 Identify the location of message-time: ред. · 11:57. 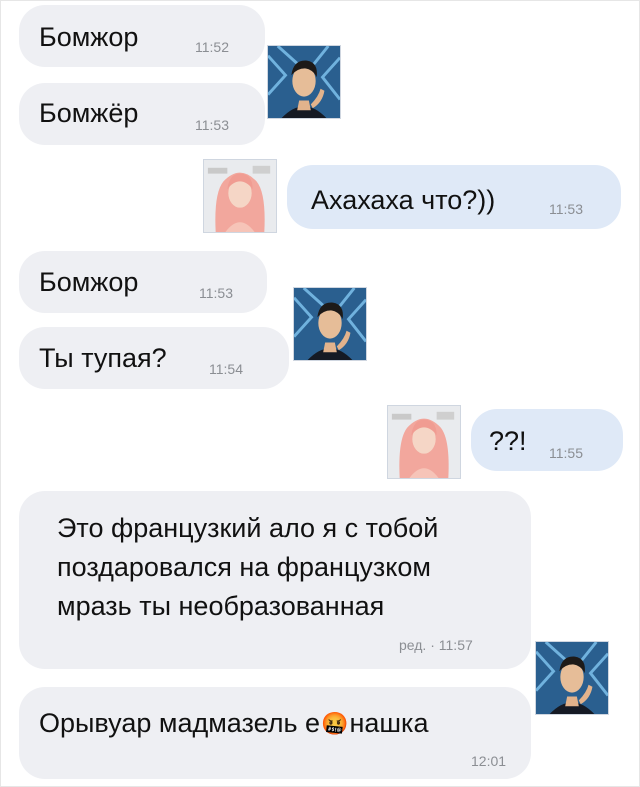
(436, 645).